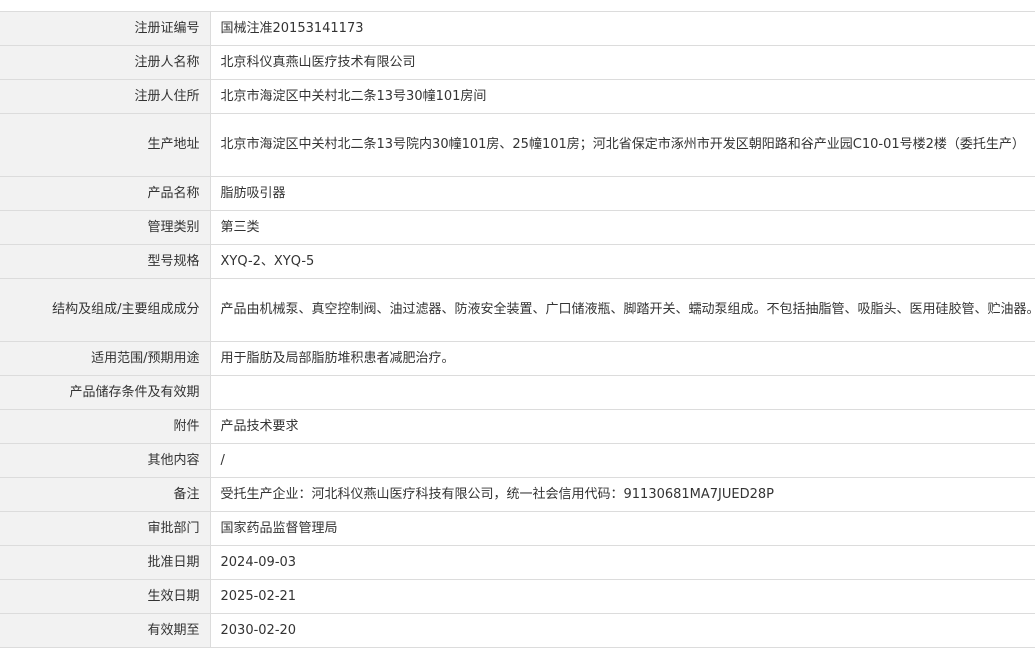  What do you see at coordinates (622, 227) in the screenshot?
I see `row-value: 第三类` at bounding box center [622, 227].